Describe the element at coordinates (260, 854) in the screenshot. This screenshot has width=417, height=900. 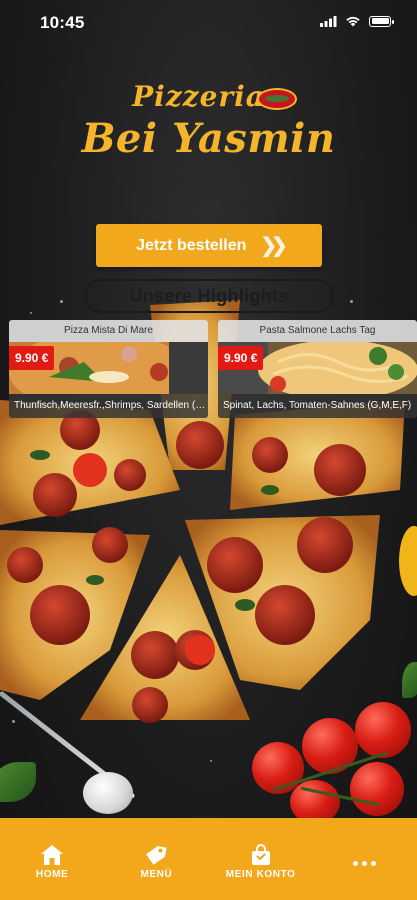
I see `shopping-bag-icon` at that location.